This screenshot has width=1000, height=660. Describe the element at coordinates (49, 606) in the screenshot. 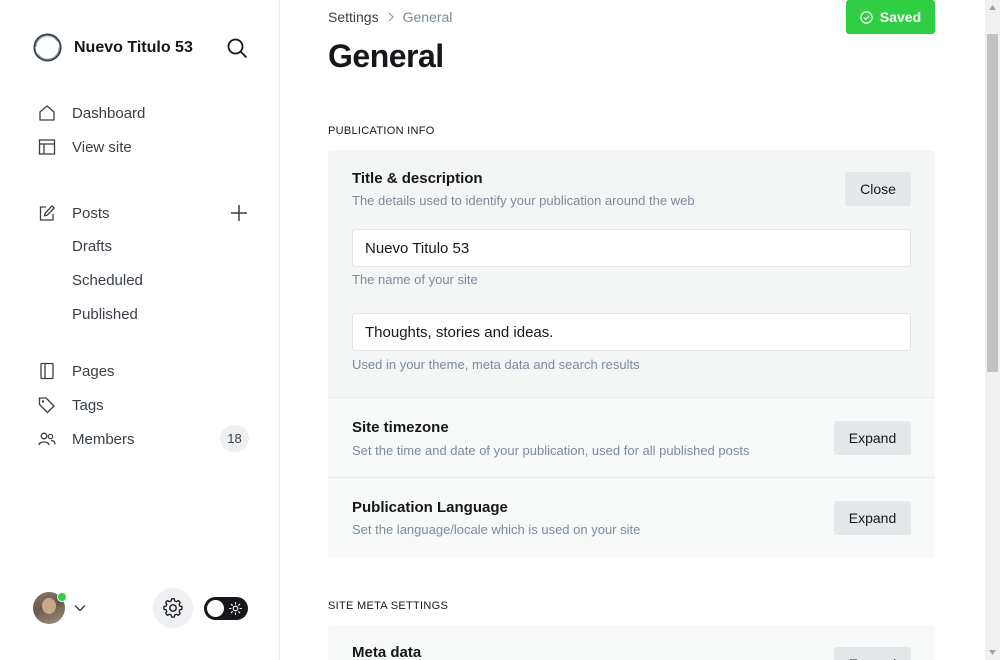

I see `avatar-face` at that location.